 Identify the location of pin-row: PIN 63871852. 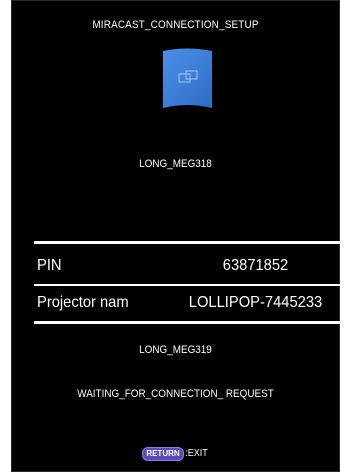
(190, 267).